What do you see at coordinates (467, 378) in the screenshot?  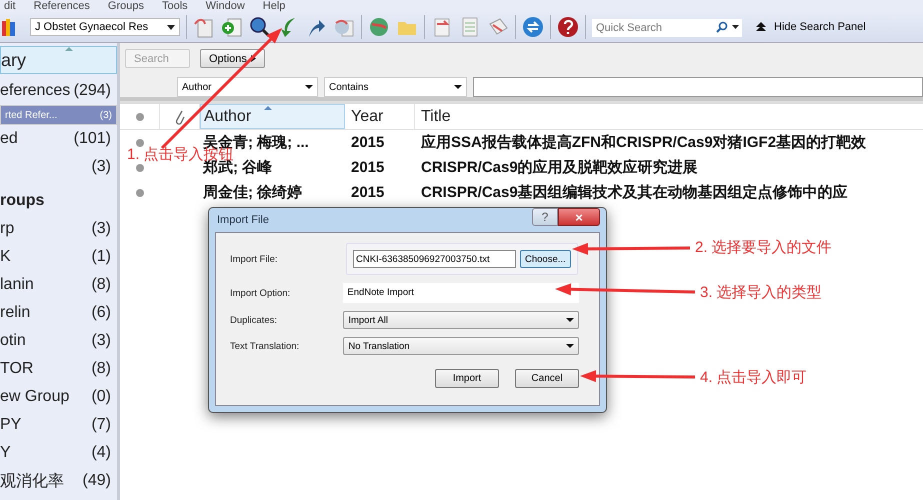 I see `import-button: Import` at bounding box center [467, 378].